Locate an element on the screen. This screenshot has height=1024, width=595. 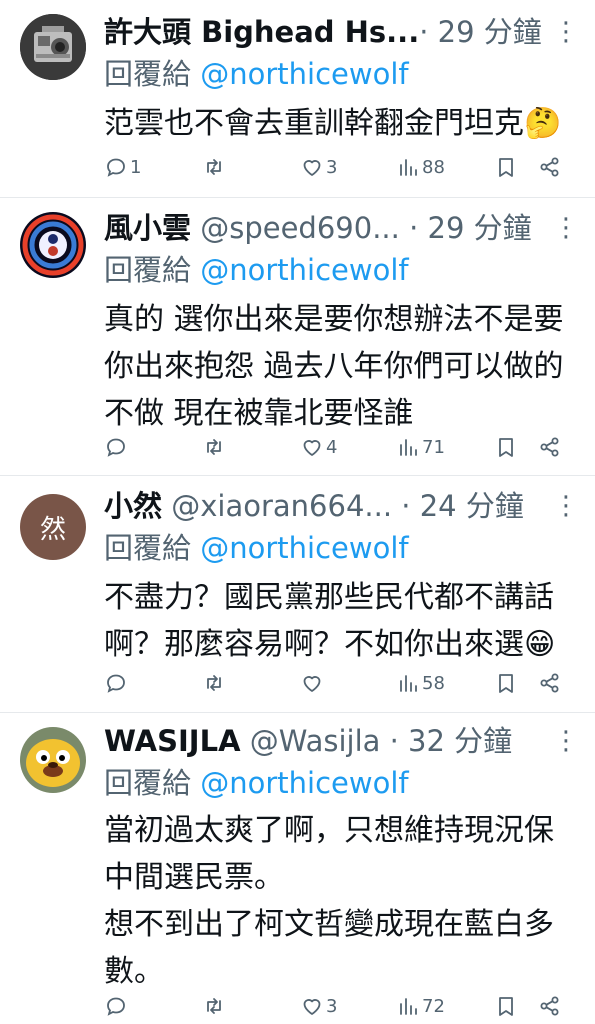
view-count: 71 is located at coordinates (433, 447).